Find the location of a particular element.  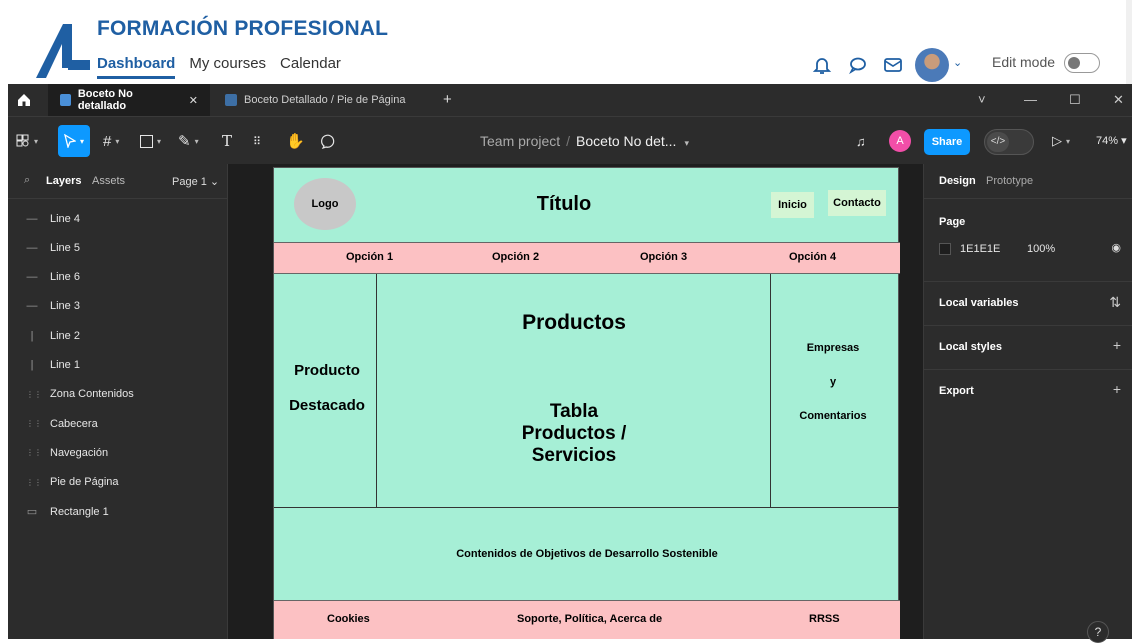

wf-footer-support: Soporte, Política, Acerca de is located at coordinates (589, 619).